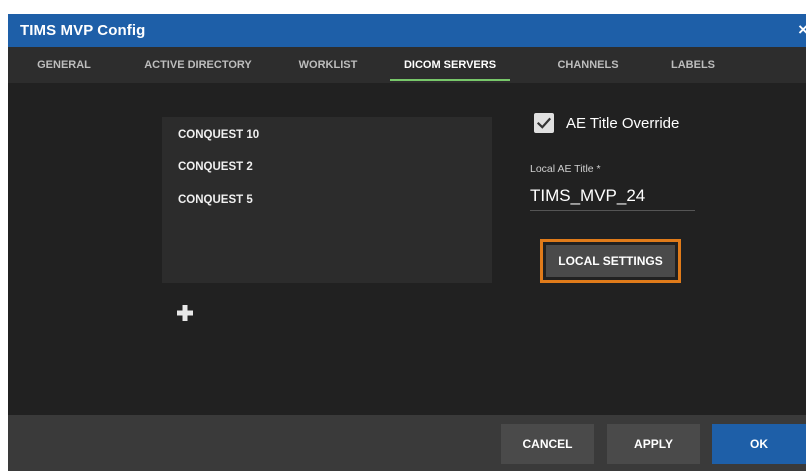 This screenshot has width=806, height=471. I want to click on tab-label: GENERAL, so click(64, 65).